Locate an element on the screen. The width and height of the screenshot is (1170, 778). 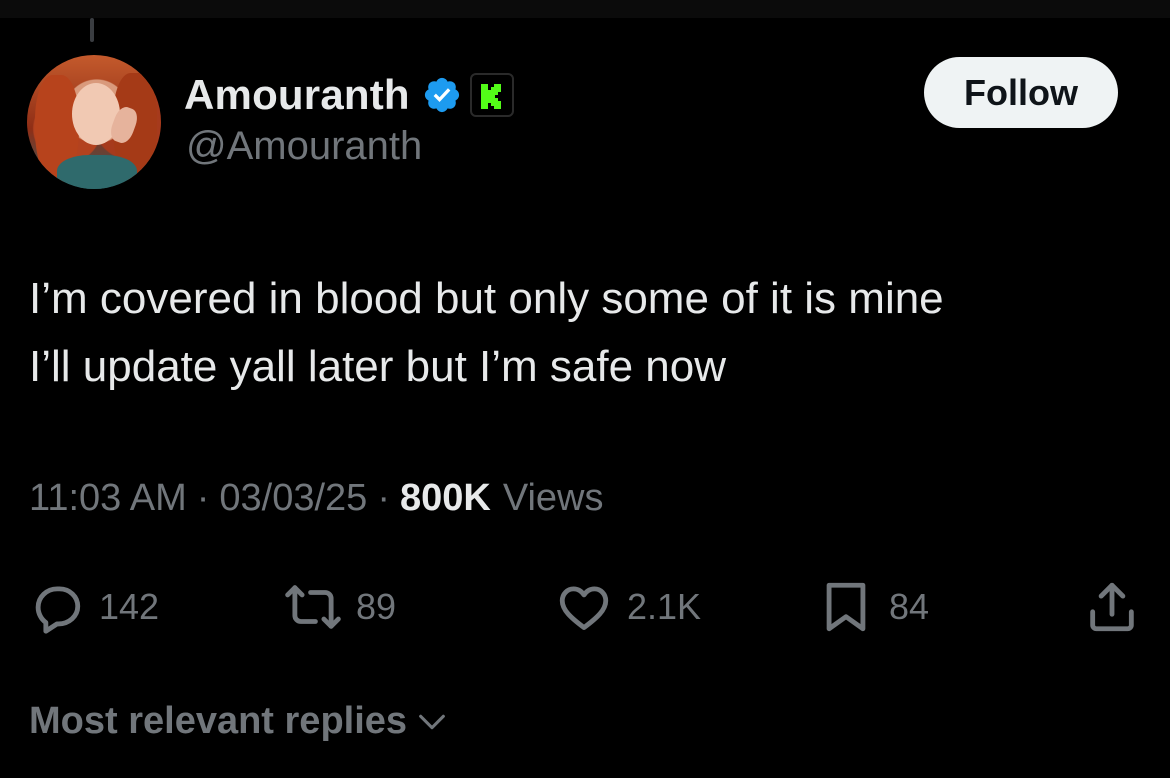
kick-logo-icon is located at coordinates (490, 96).